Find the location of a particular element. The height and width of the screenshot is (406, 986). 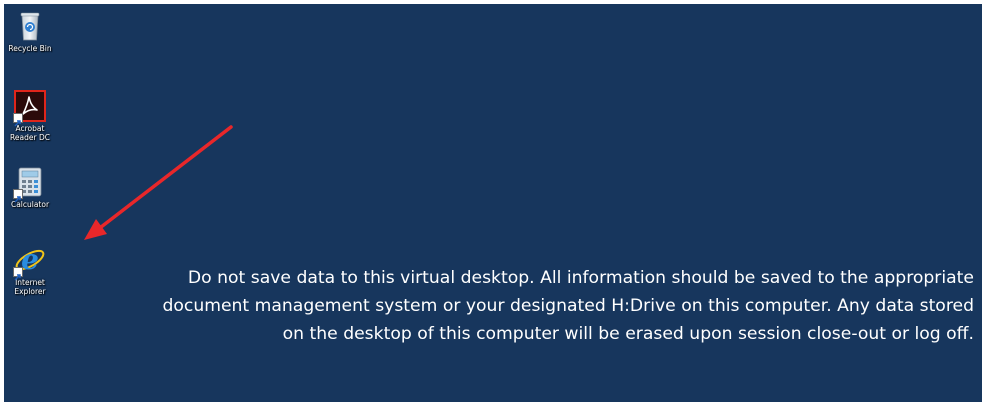

recycle-bin-icon is located at coordinates (30, 26).